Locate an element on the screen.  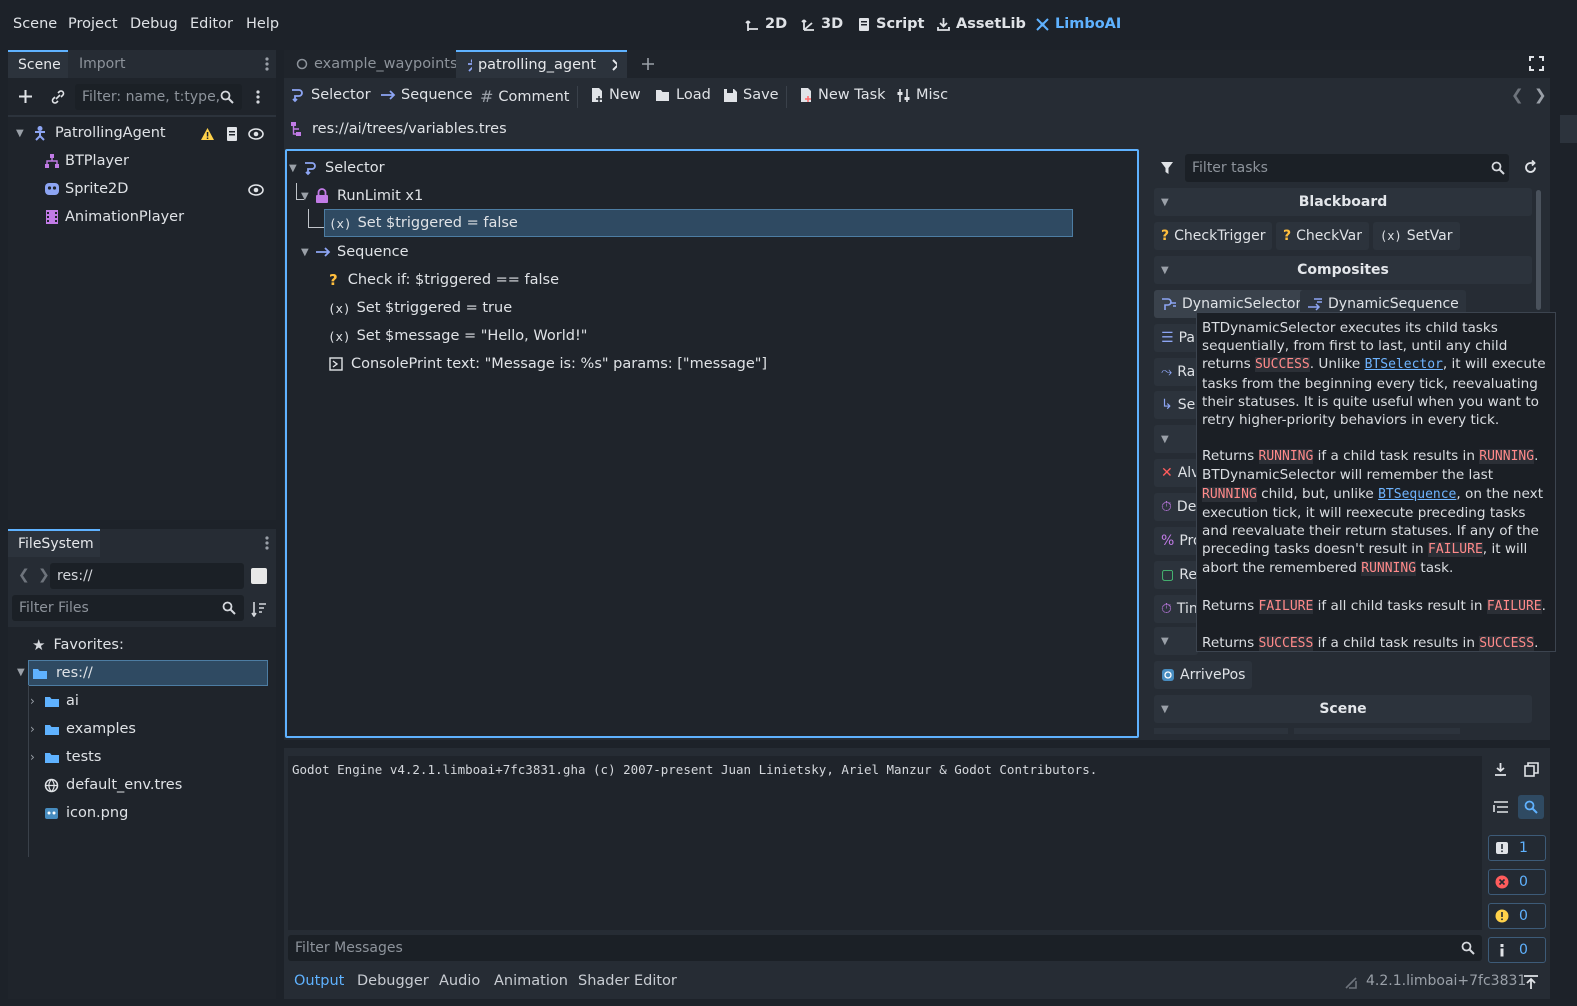
back-arrow-icon: ❮ is located at coordinates (24, 575).